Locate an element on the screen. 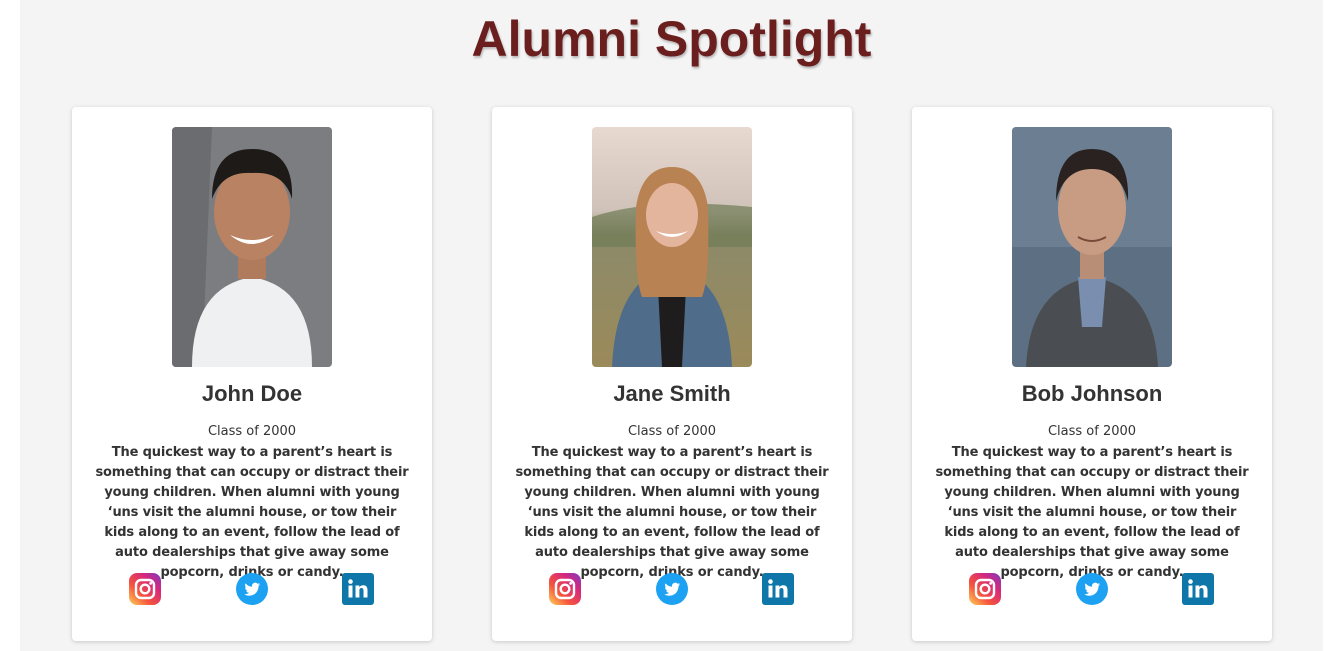 The width and height of the screenshot is (1340, 651). alumni-name: Bob Johnson is located at coordinates (1092, 393).